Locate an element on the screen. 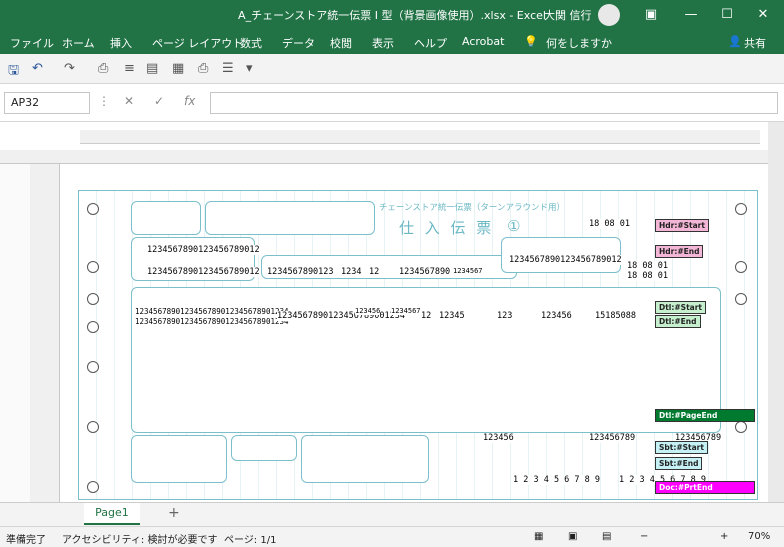 The width and height of the screenshot is (784, 547). enter-icon: ✓ is located at coordinates (159, 101).